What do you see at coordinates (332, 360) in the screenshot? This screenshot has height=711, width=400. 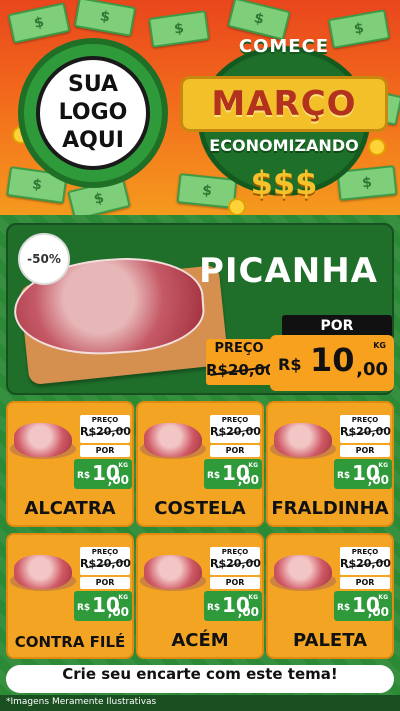 I see `price-integer: 10` at bounding box center [332, 360].